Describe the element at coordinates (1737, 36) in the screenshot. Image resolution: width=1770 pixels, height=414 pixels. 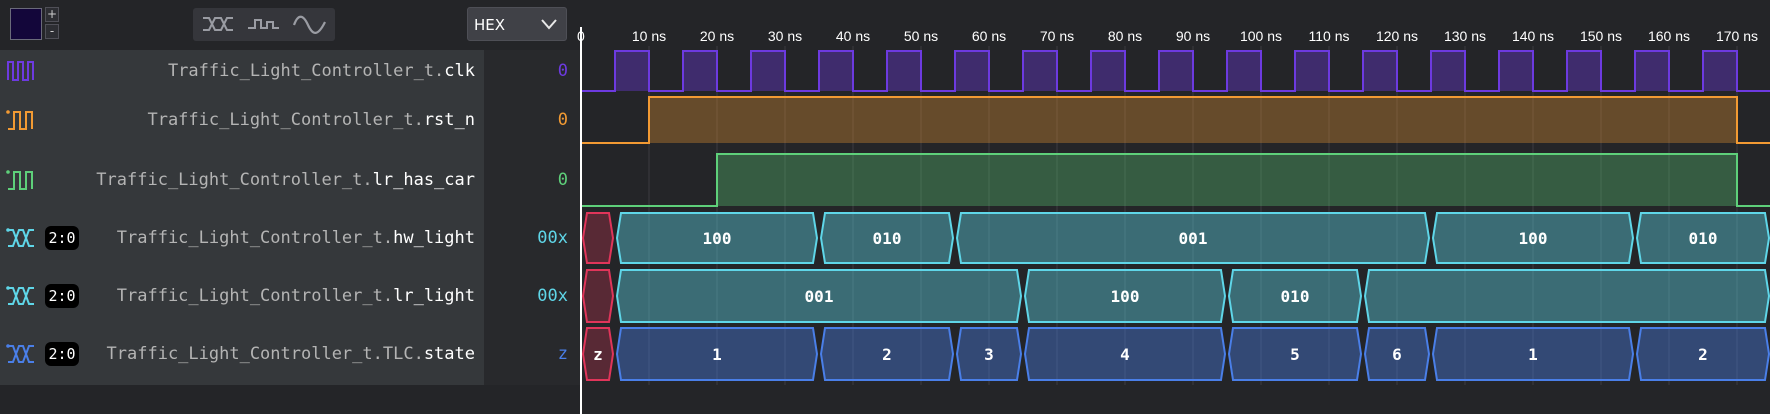
I see `time-tick-label: 170 ns` at that location.